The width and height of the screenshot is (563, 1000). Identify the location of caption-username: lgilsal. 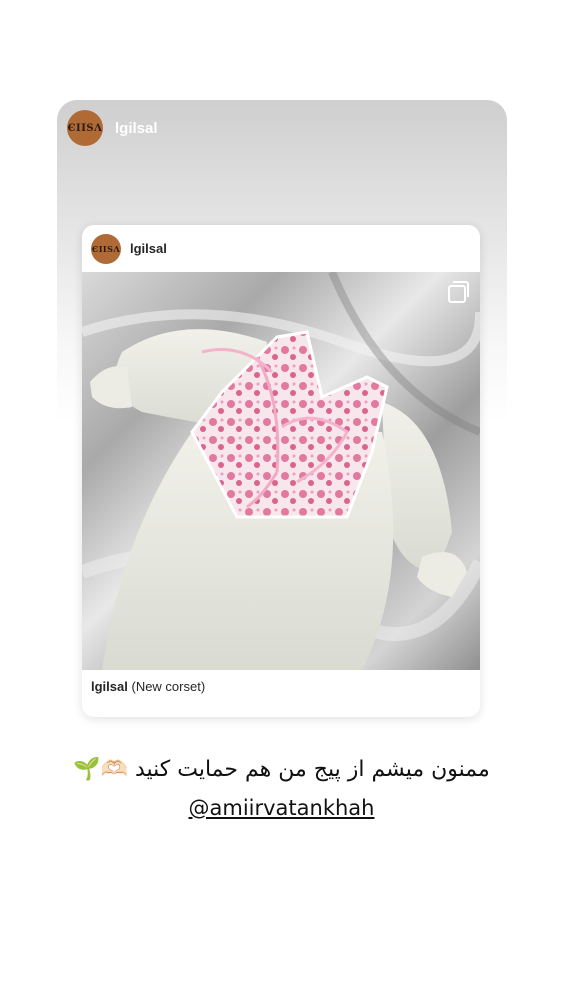
(109, 686).